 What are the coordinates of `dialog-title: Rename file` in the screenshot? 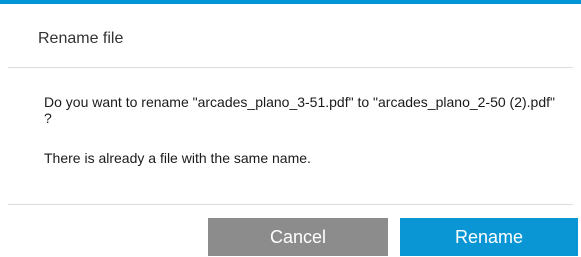 It's located at (81, 38).